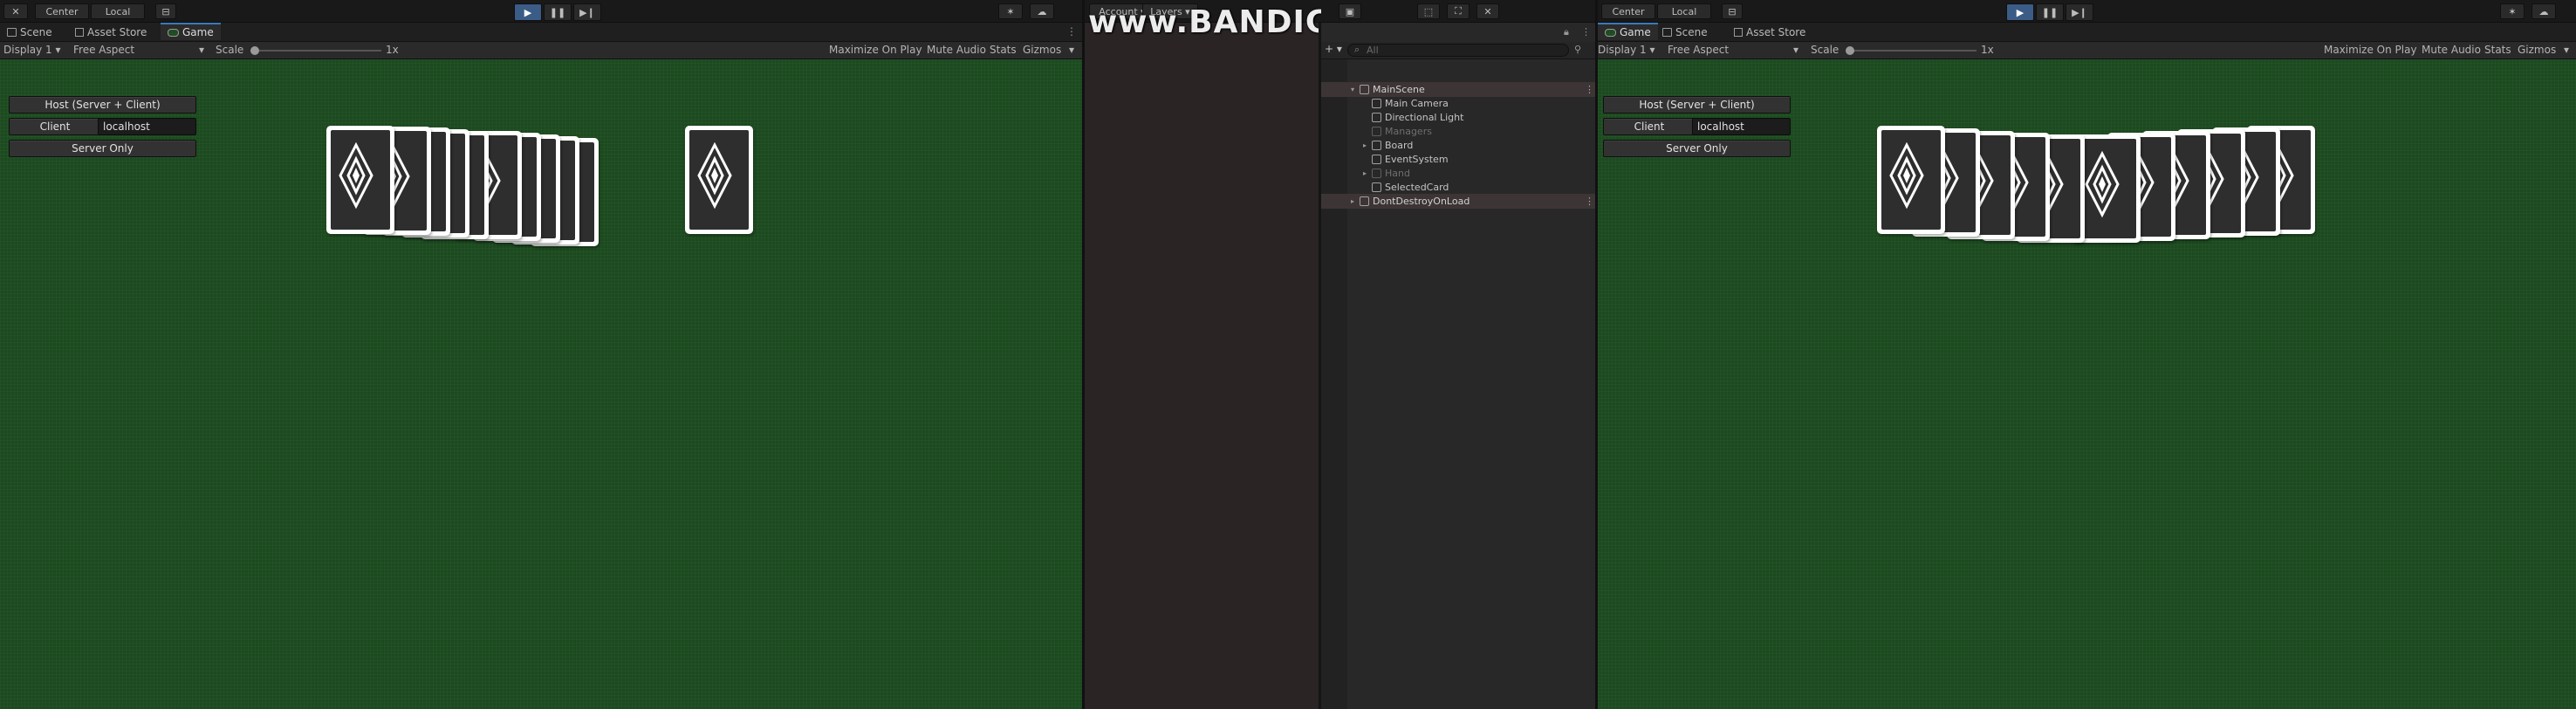 The image size is (2576, 709). I want to click on scene-tab-icon, so click(12, 32).